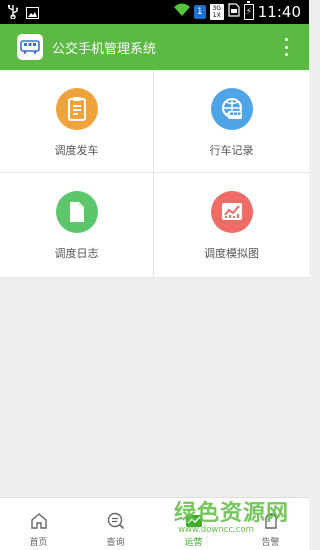  I want to click on sd-card-icon, so click(234, 11).